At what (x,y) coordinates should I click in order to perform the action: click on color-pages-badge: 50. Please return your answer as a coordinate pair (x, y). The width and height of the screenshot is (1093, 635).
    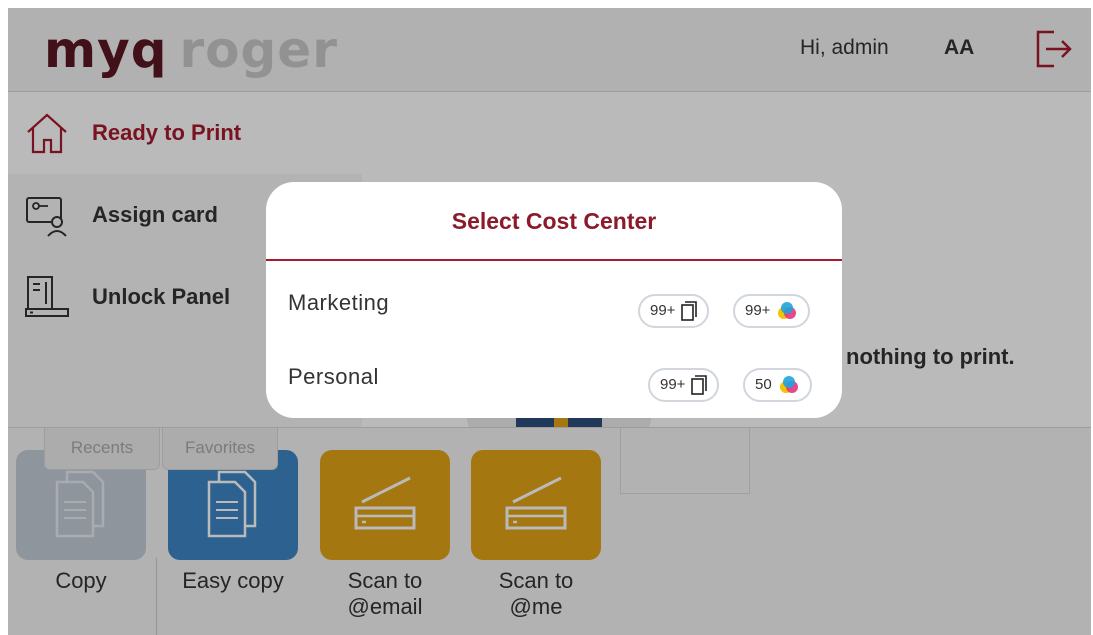
    Looking at the image, I should click on (777, 385).